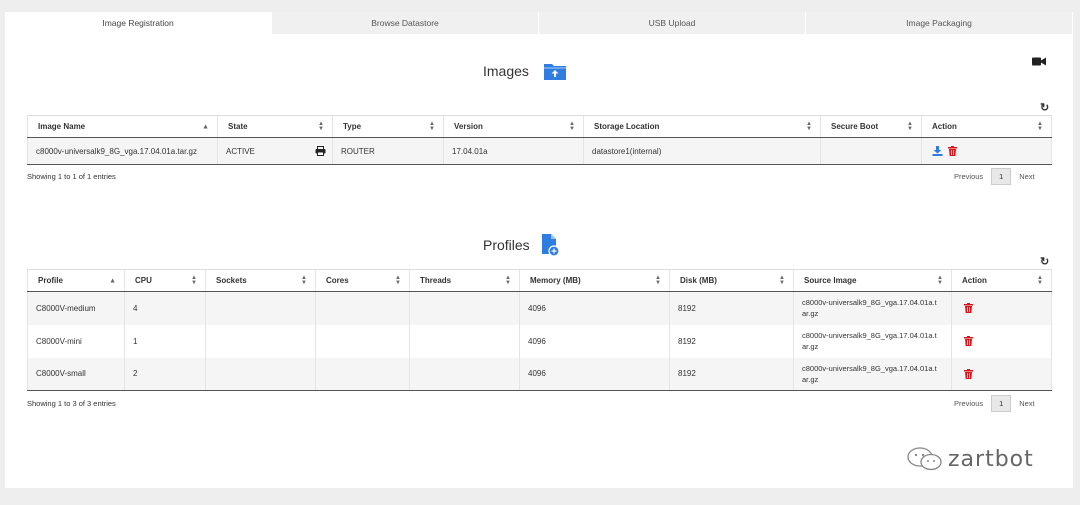 This screenshot has width=1080, height=505. Describe the element at coordinates (320, 151) in the screenshot. I see `printer-icon` at that location.